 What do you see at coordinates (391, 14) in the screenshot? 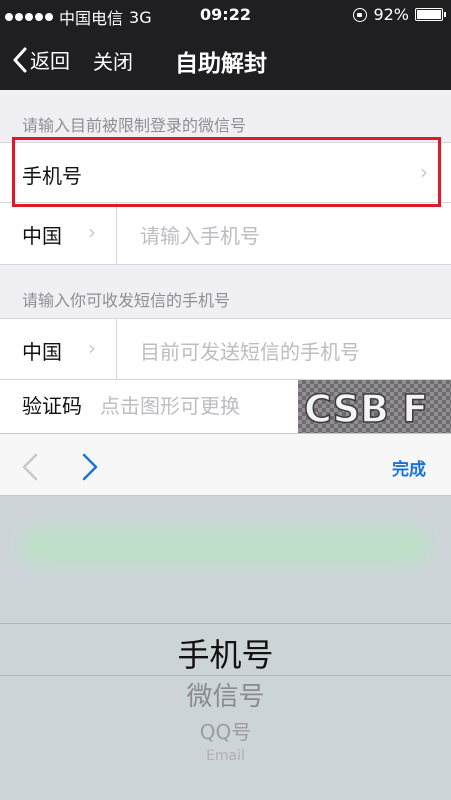
I see `battery-percent: 92%` at bounding box center [391, 14].